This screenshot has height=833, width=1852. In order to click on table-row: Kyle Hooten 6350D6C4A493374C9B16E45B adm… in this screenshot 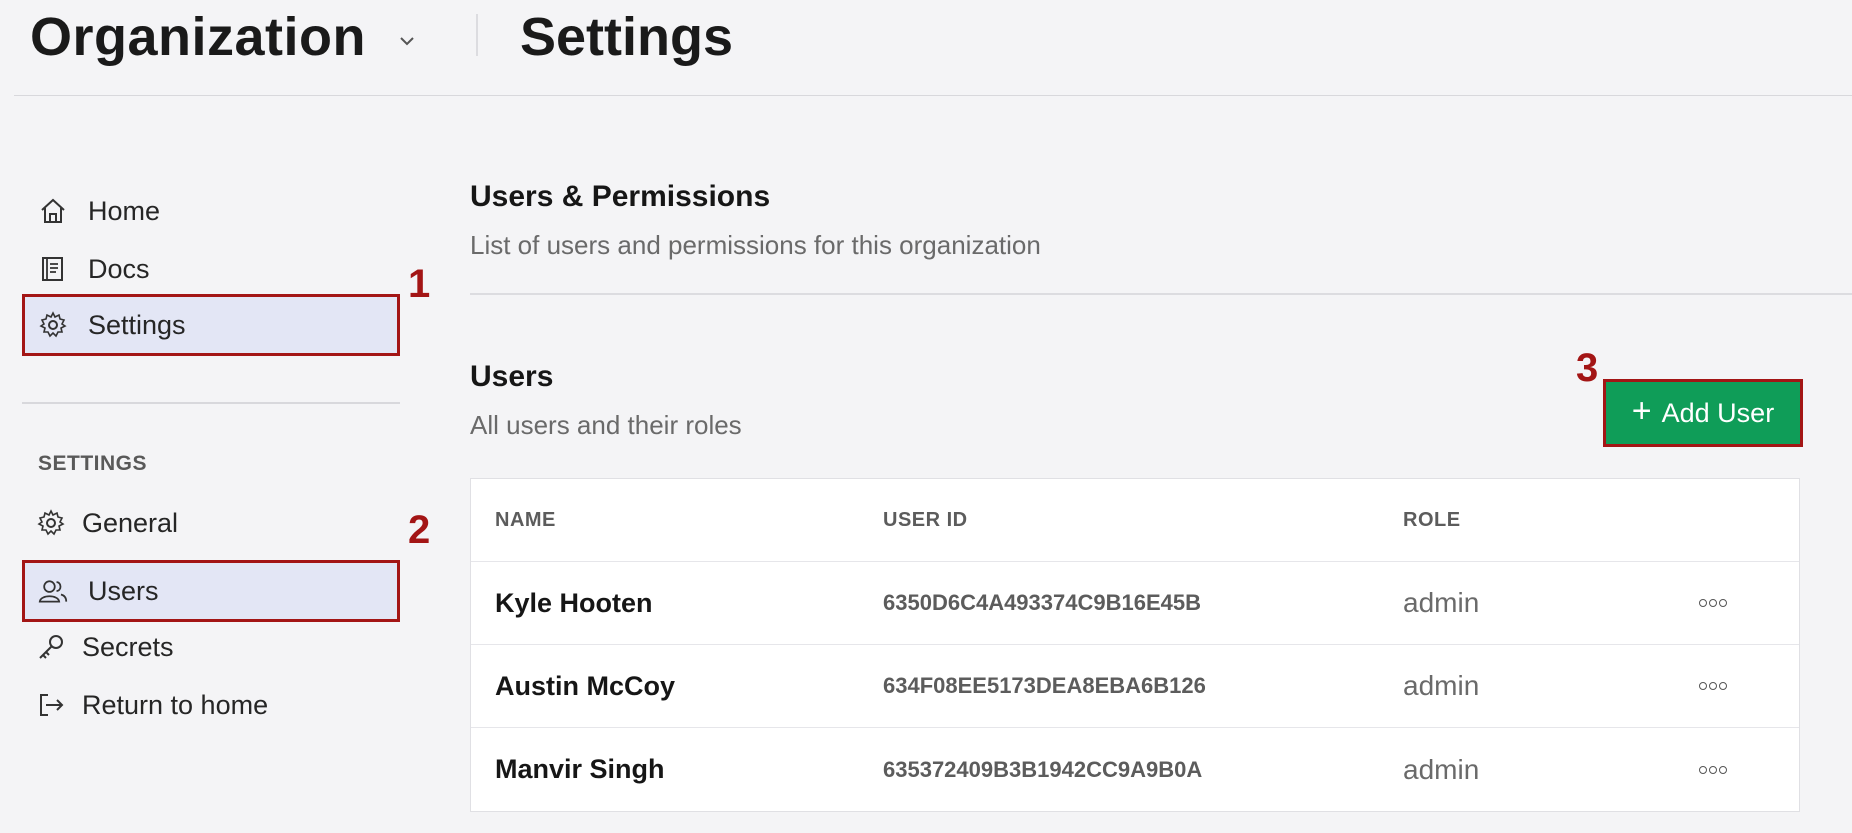, I will do `click(1135, 603)`.